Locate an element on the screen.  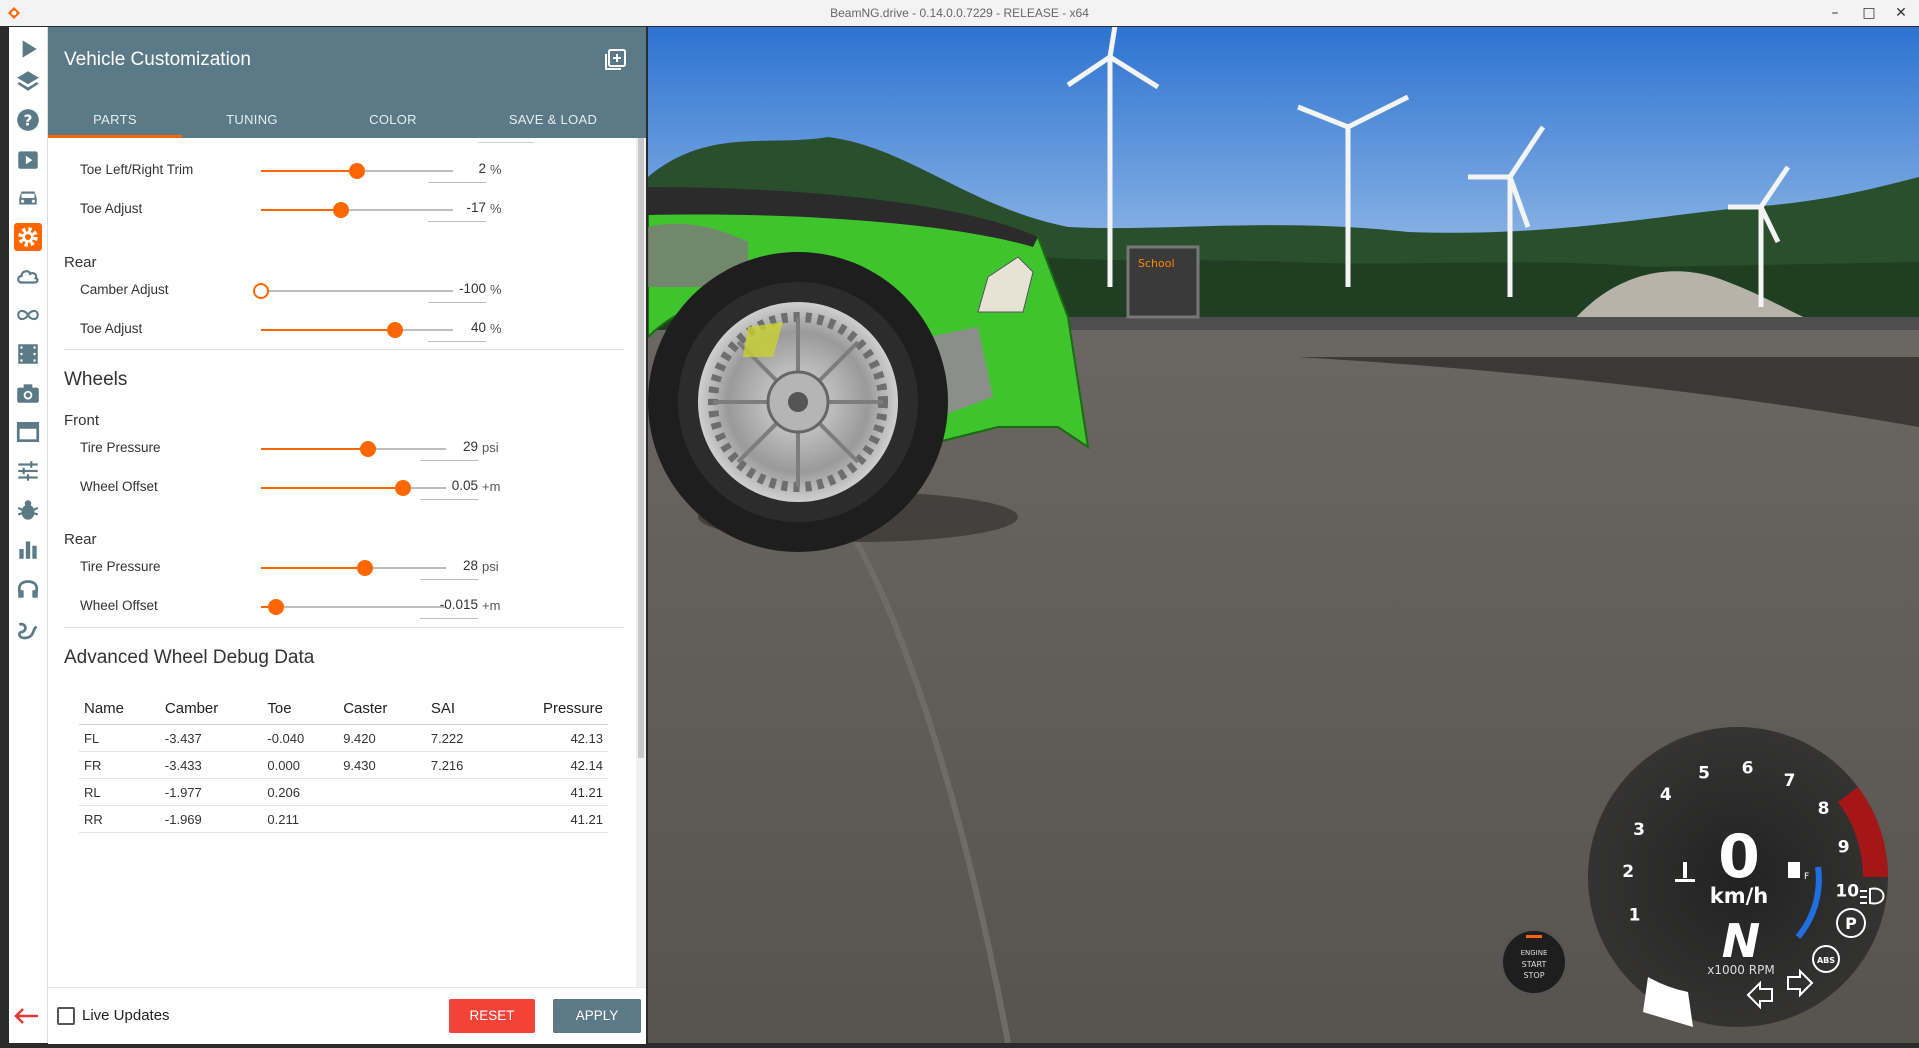
layers-icon is located at coordinates (28, 81).